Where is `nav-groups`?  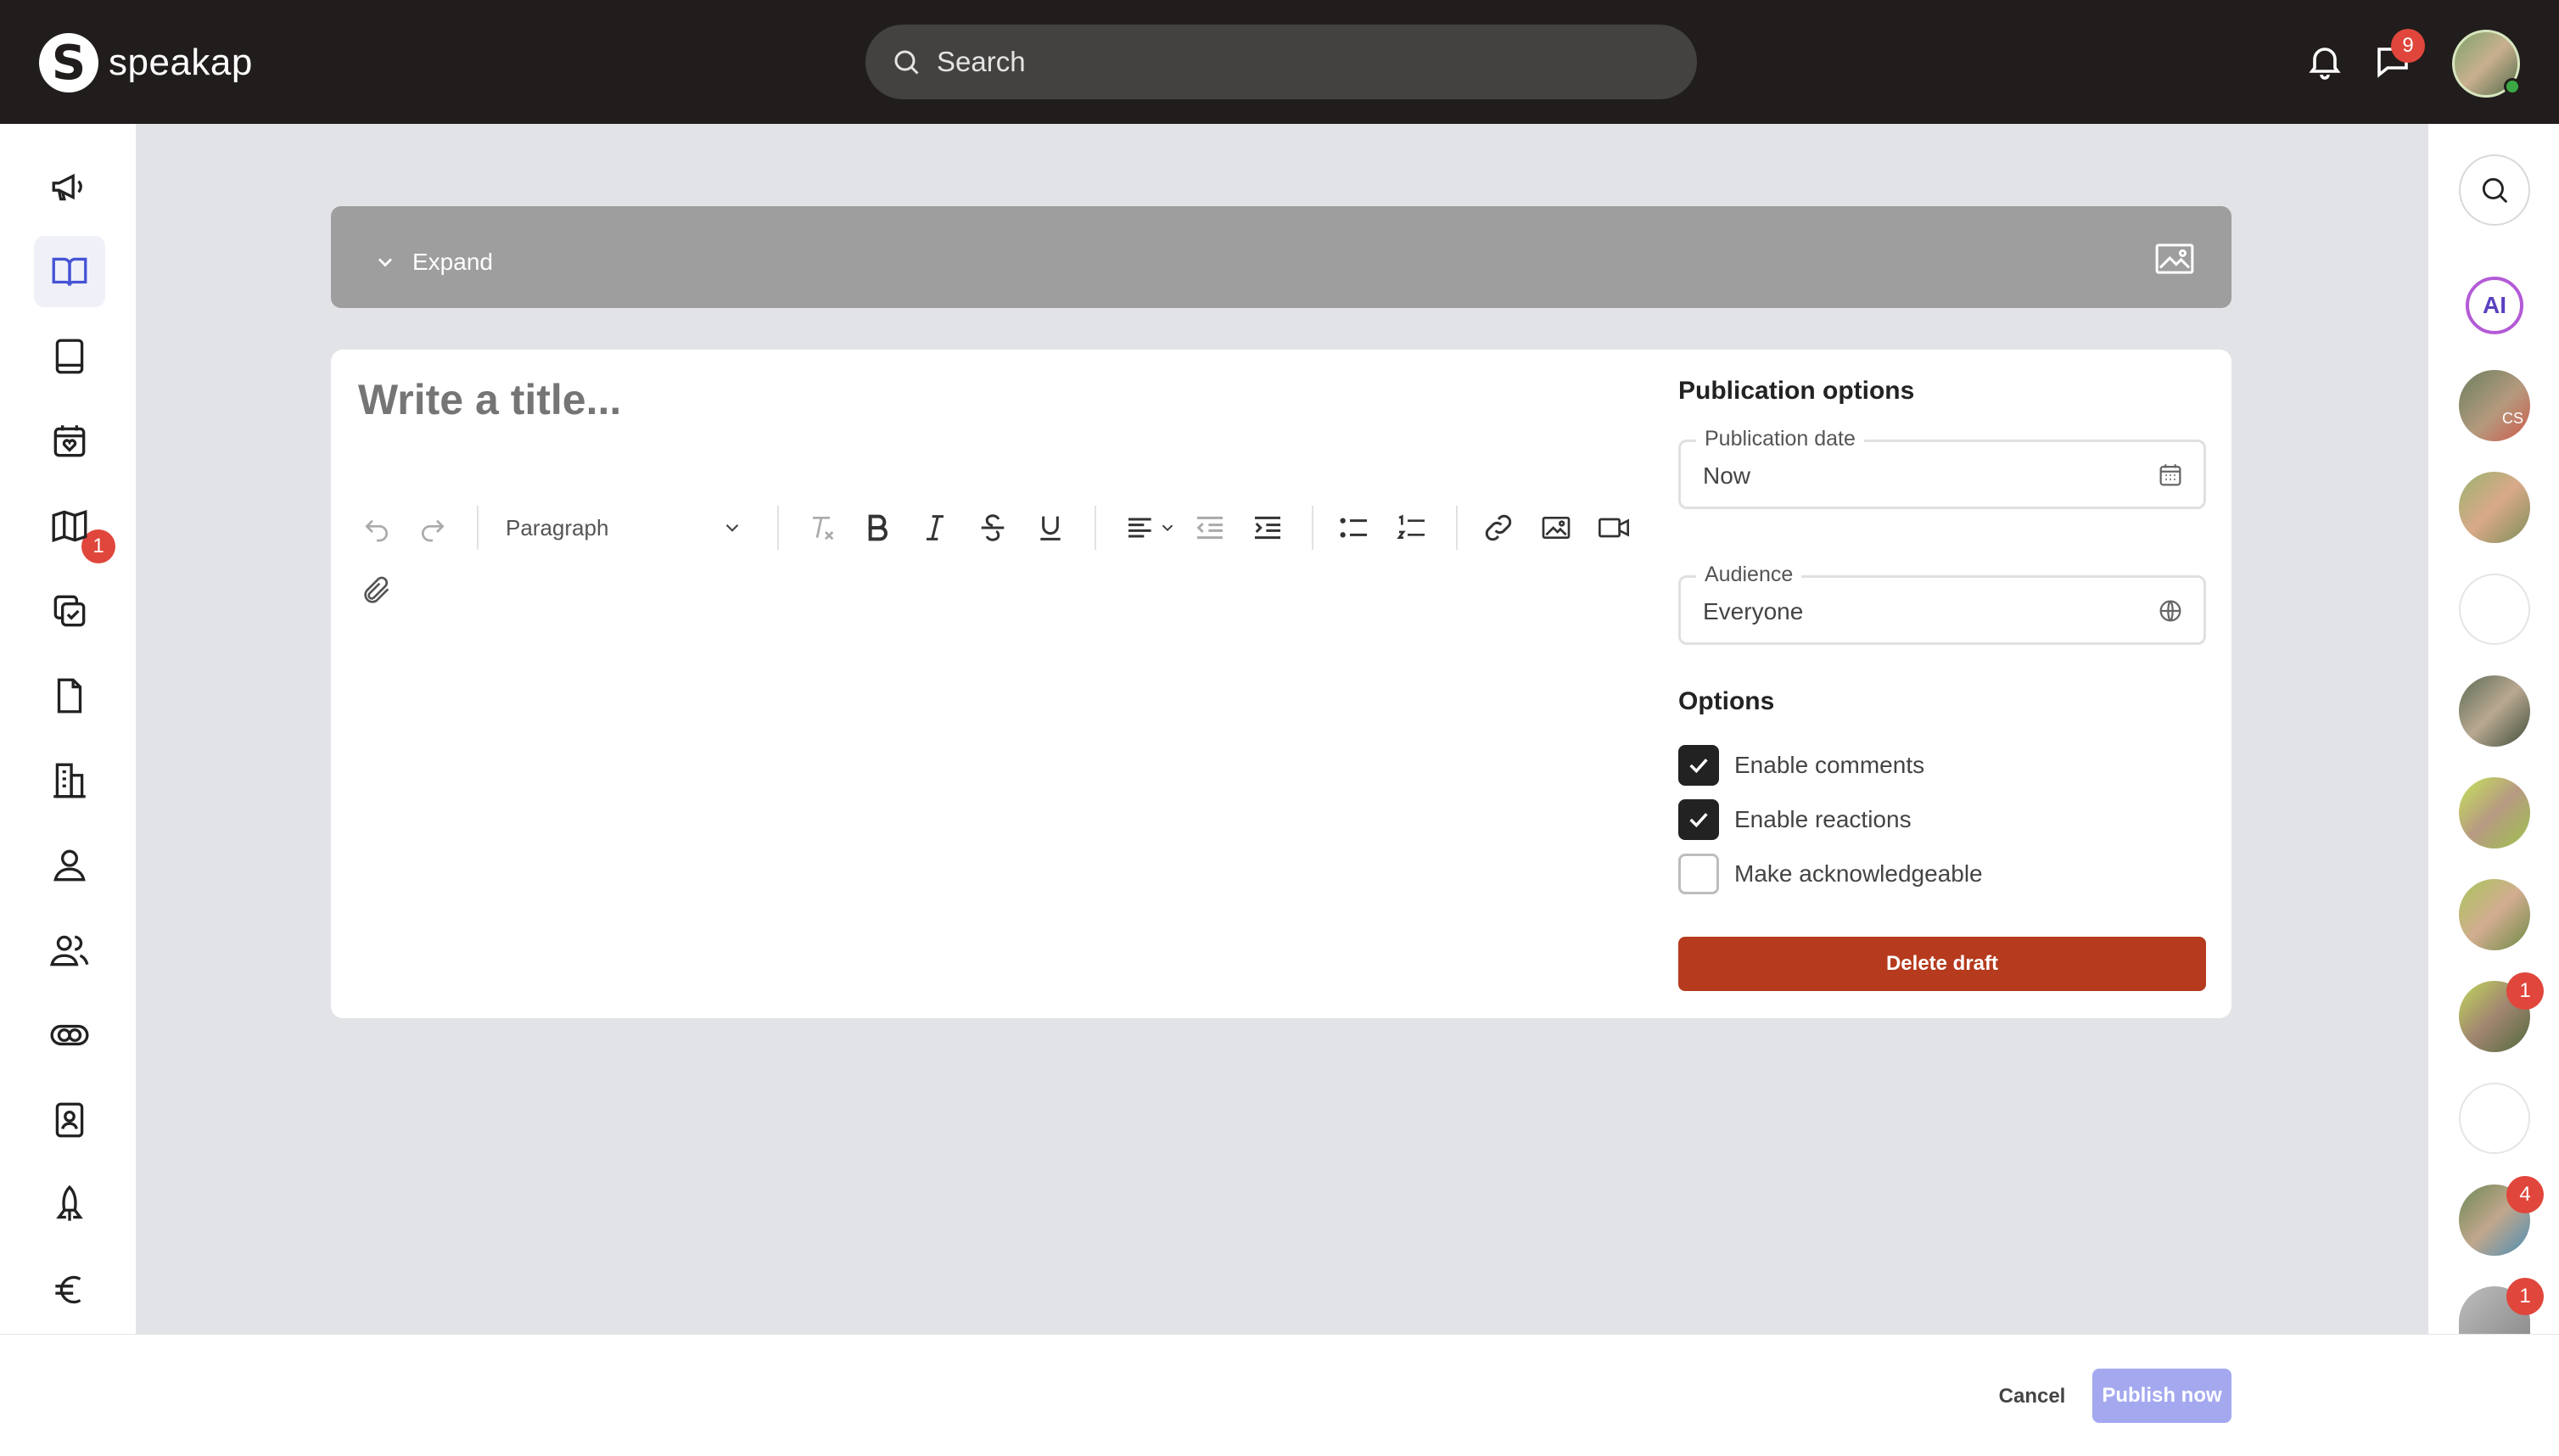
nav-groups is located at coordinates (69, 950).